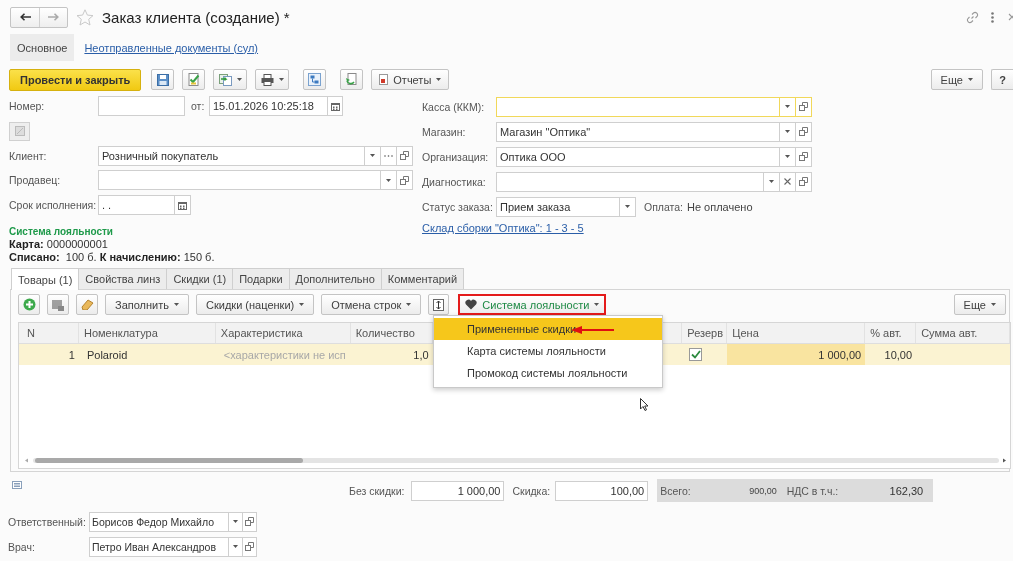 The width and height of the screenshot is (1013, 561). I want to click on up-down-icon, so click(439, 304).